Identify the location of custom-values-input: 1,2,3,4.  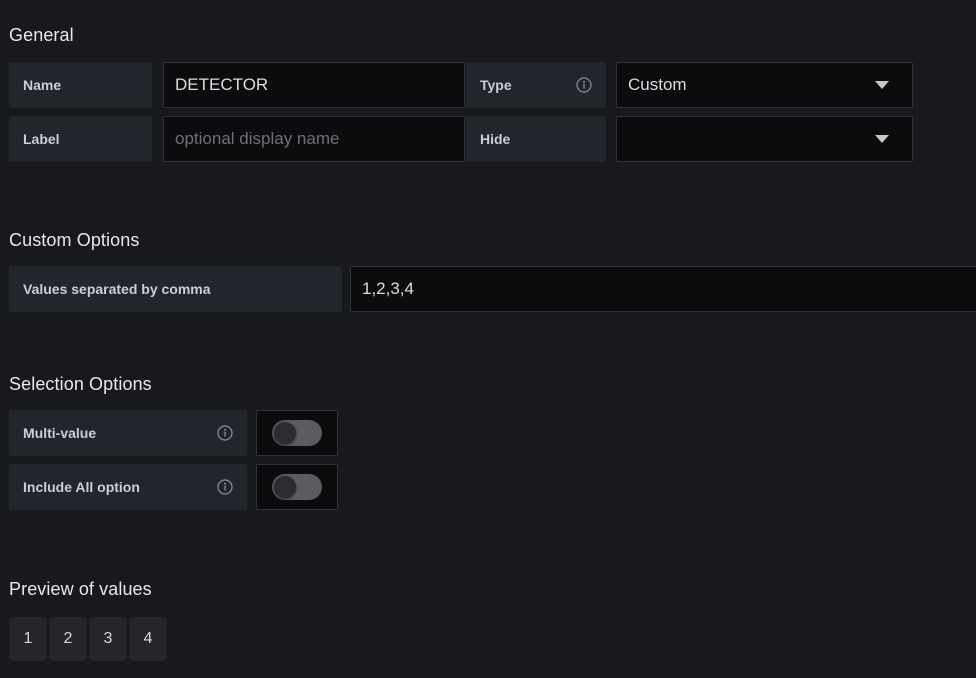
(663, 289).